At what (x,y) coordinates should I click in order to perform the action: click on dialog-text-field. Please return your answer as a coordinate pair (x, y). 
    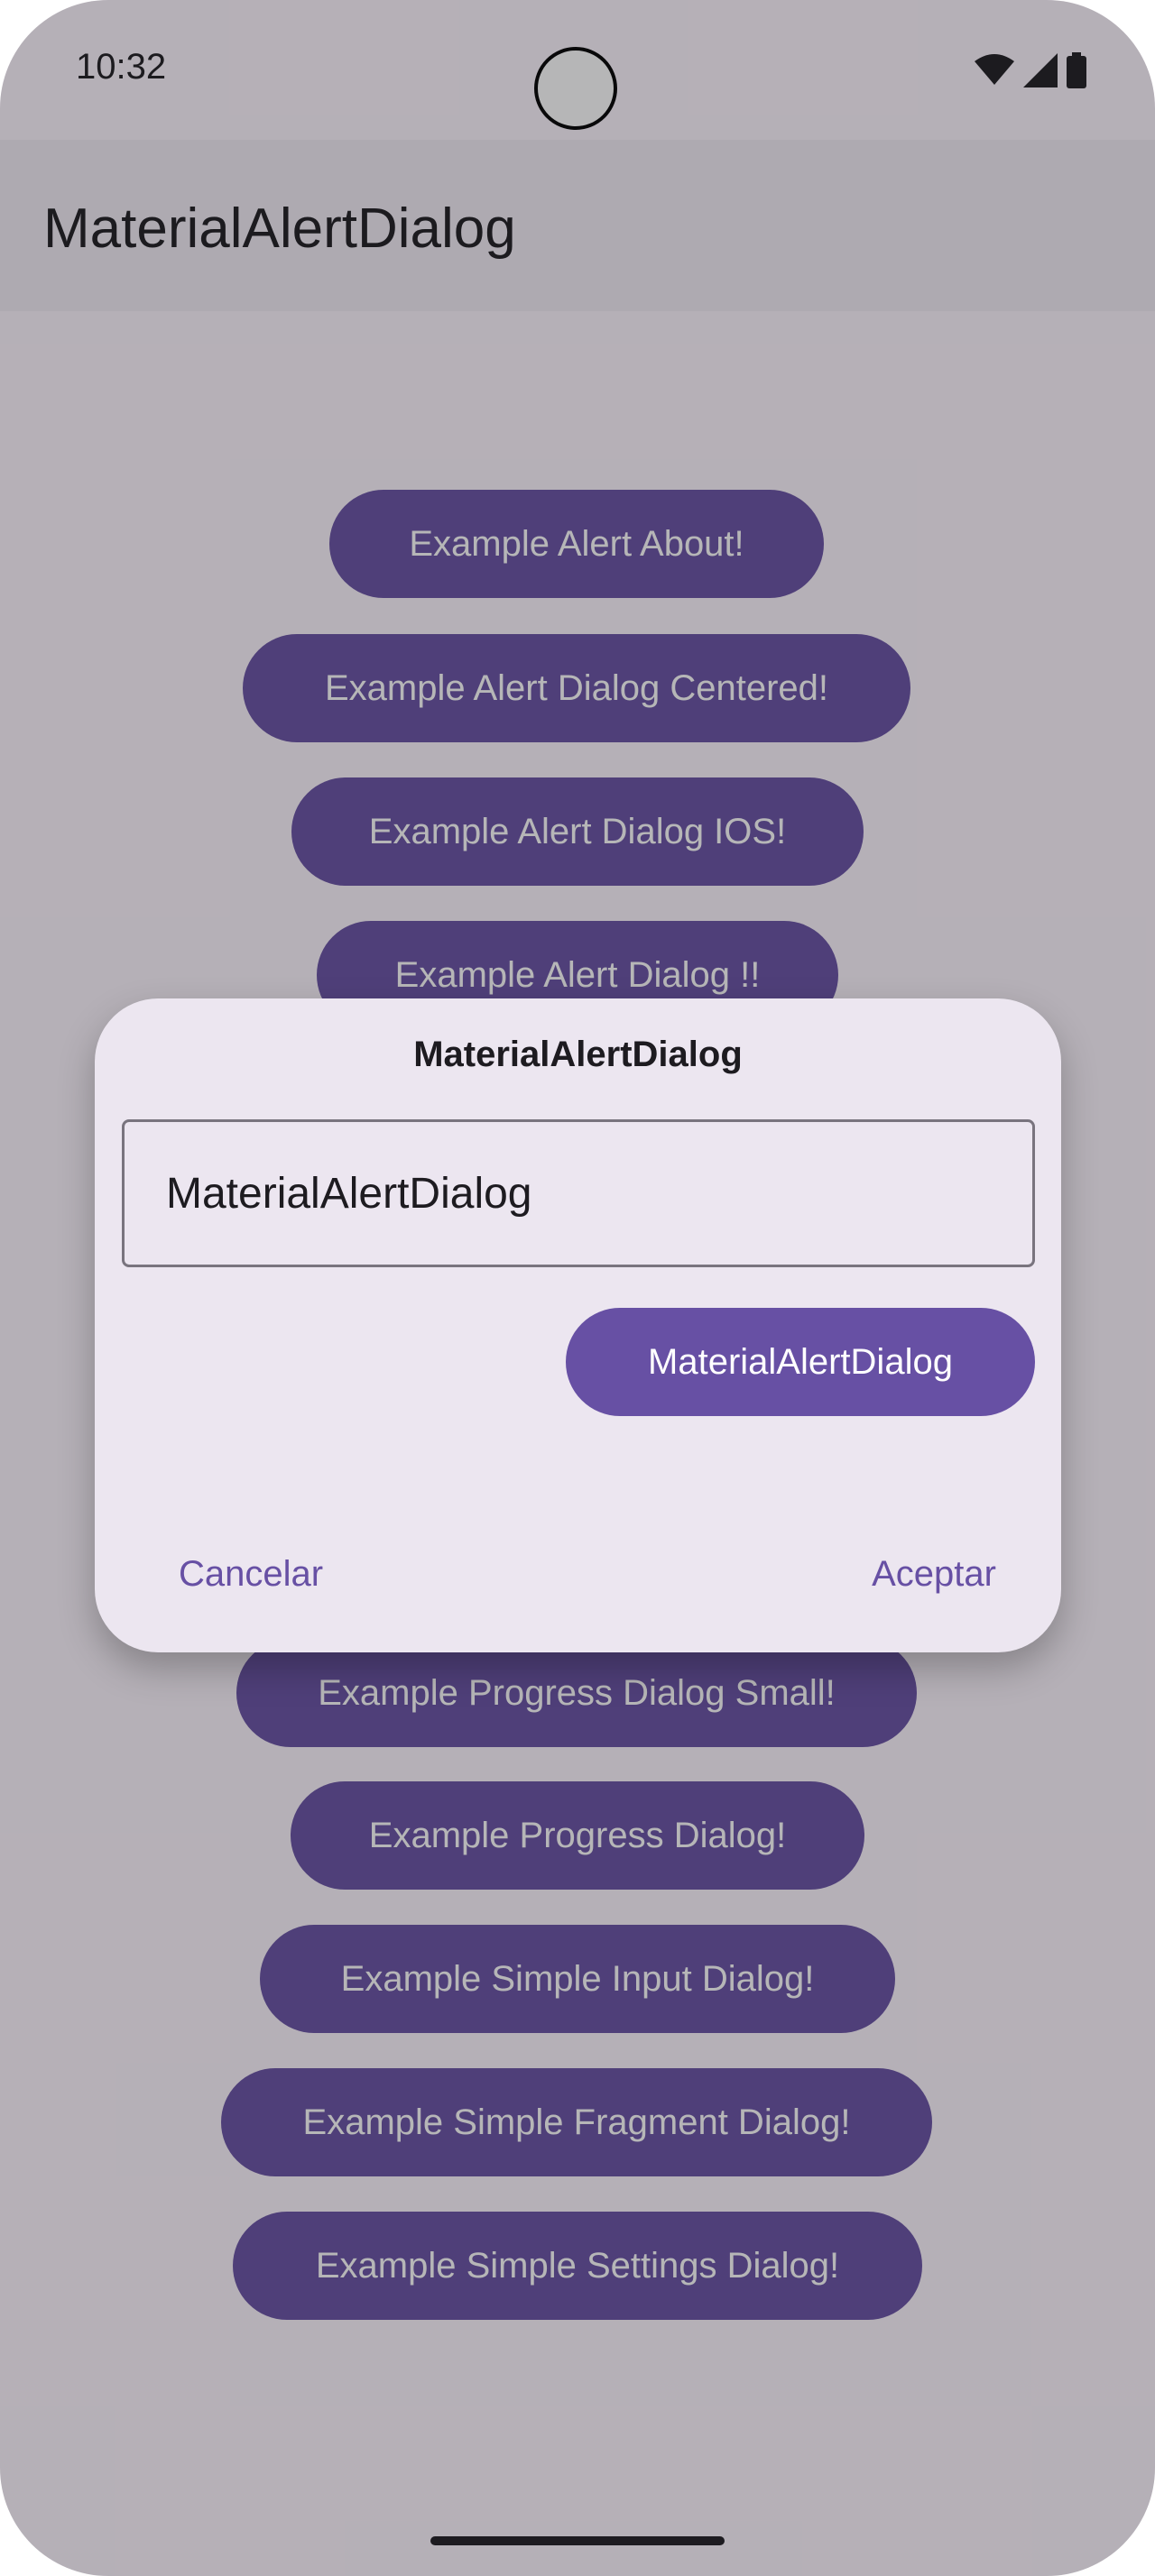
    Looking at the image, I should click on (578, 1193).